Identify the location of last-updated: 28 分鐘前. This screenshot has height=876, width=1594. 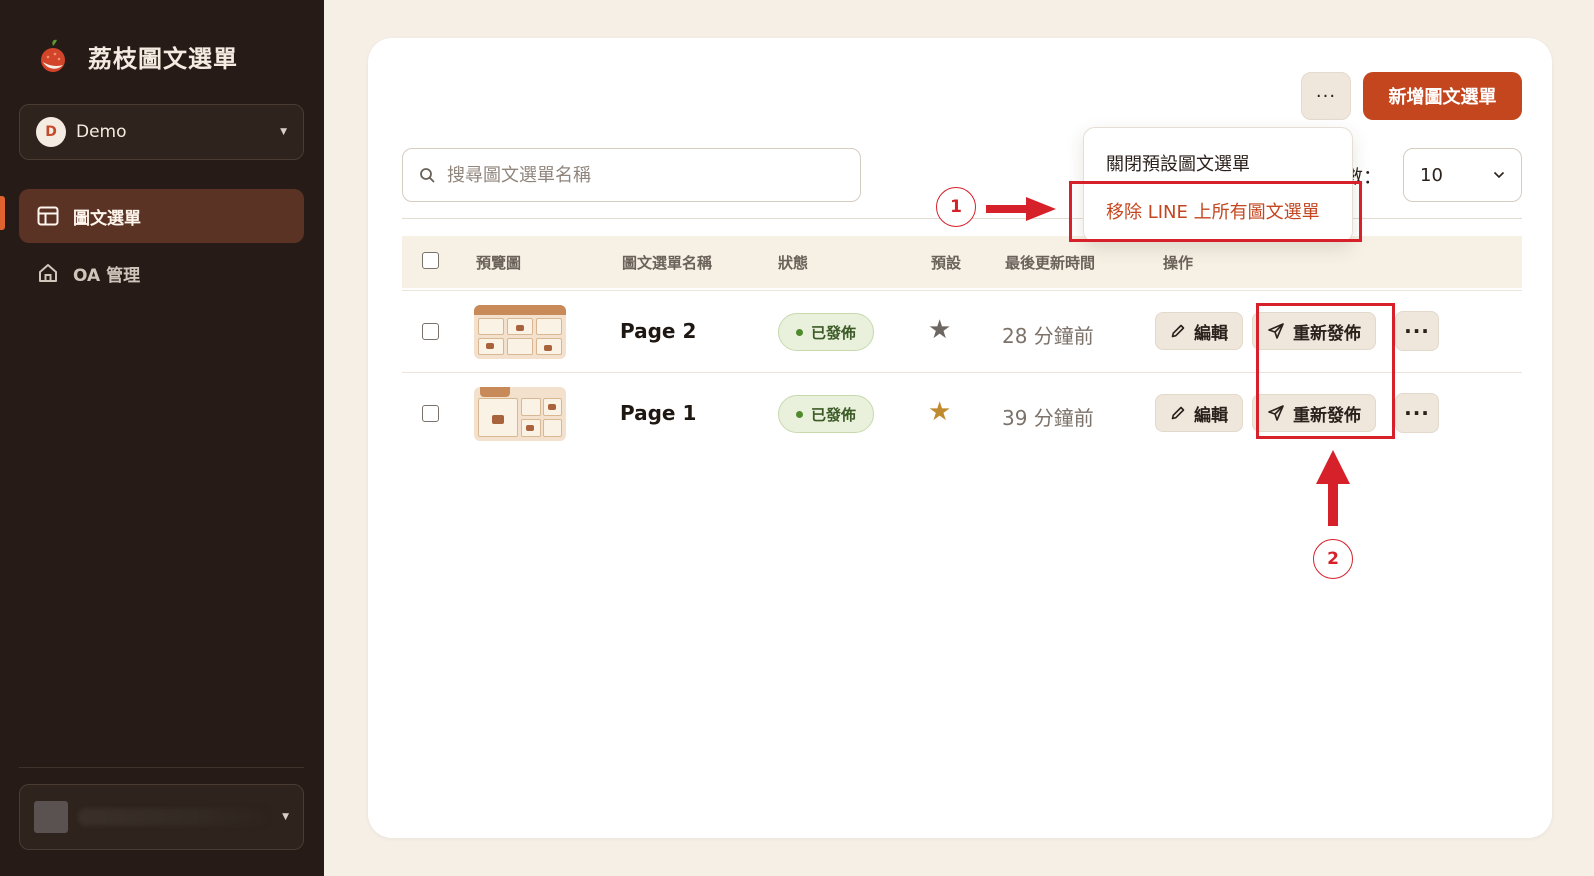
(1048, 336).